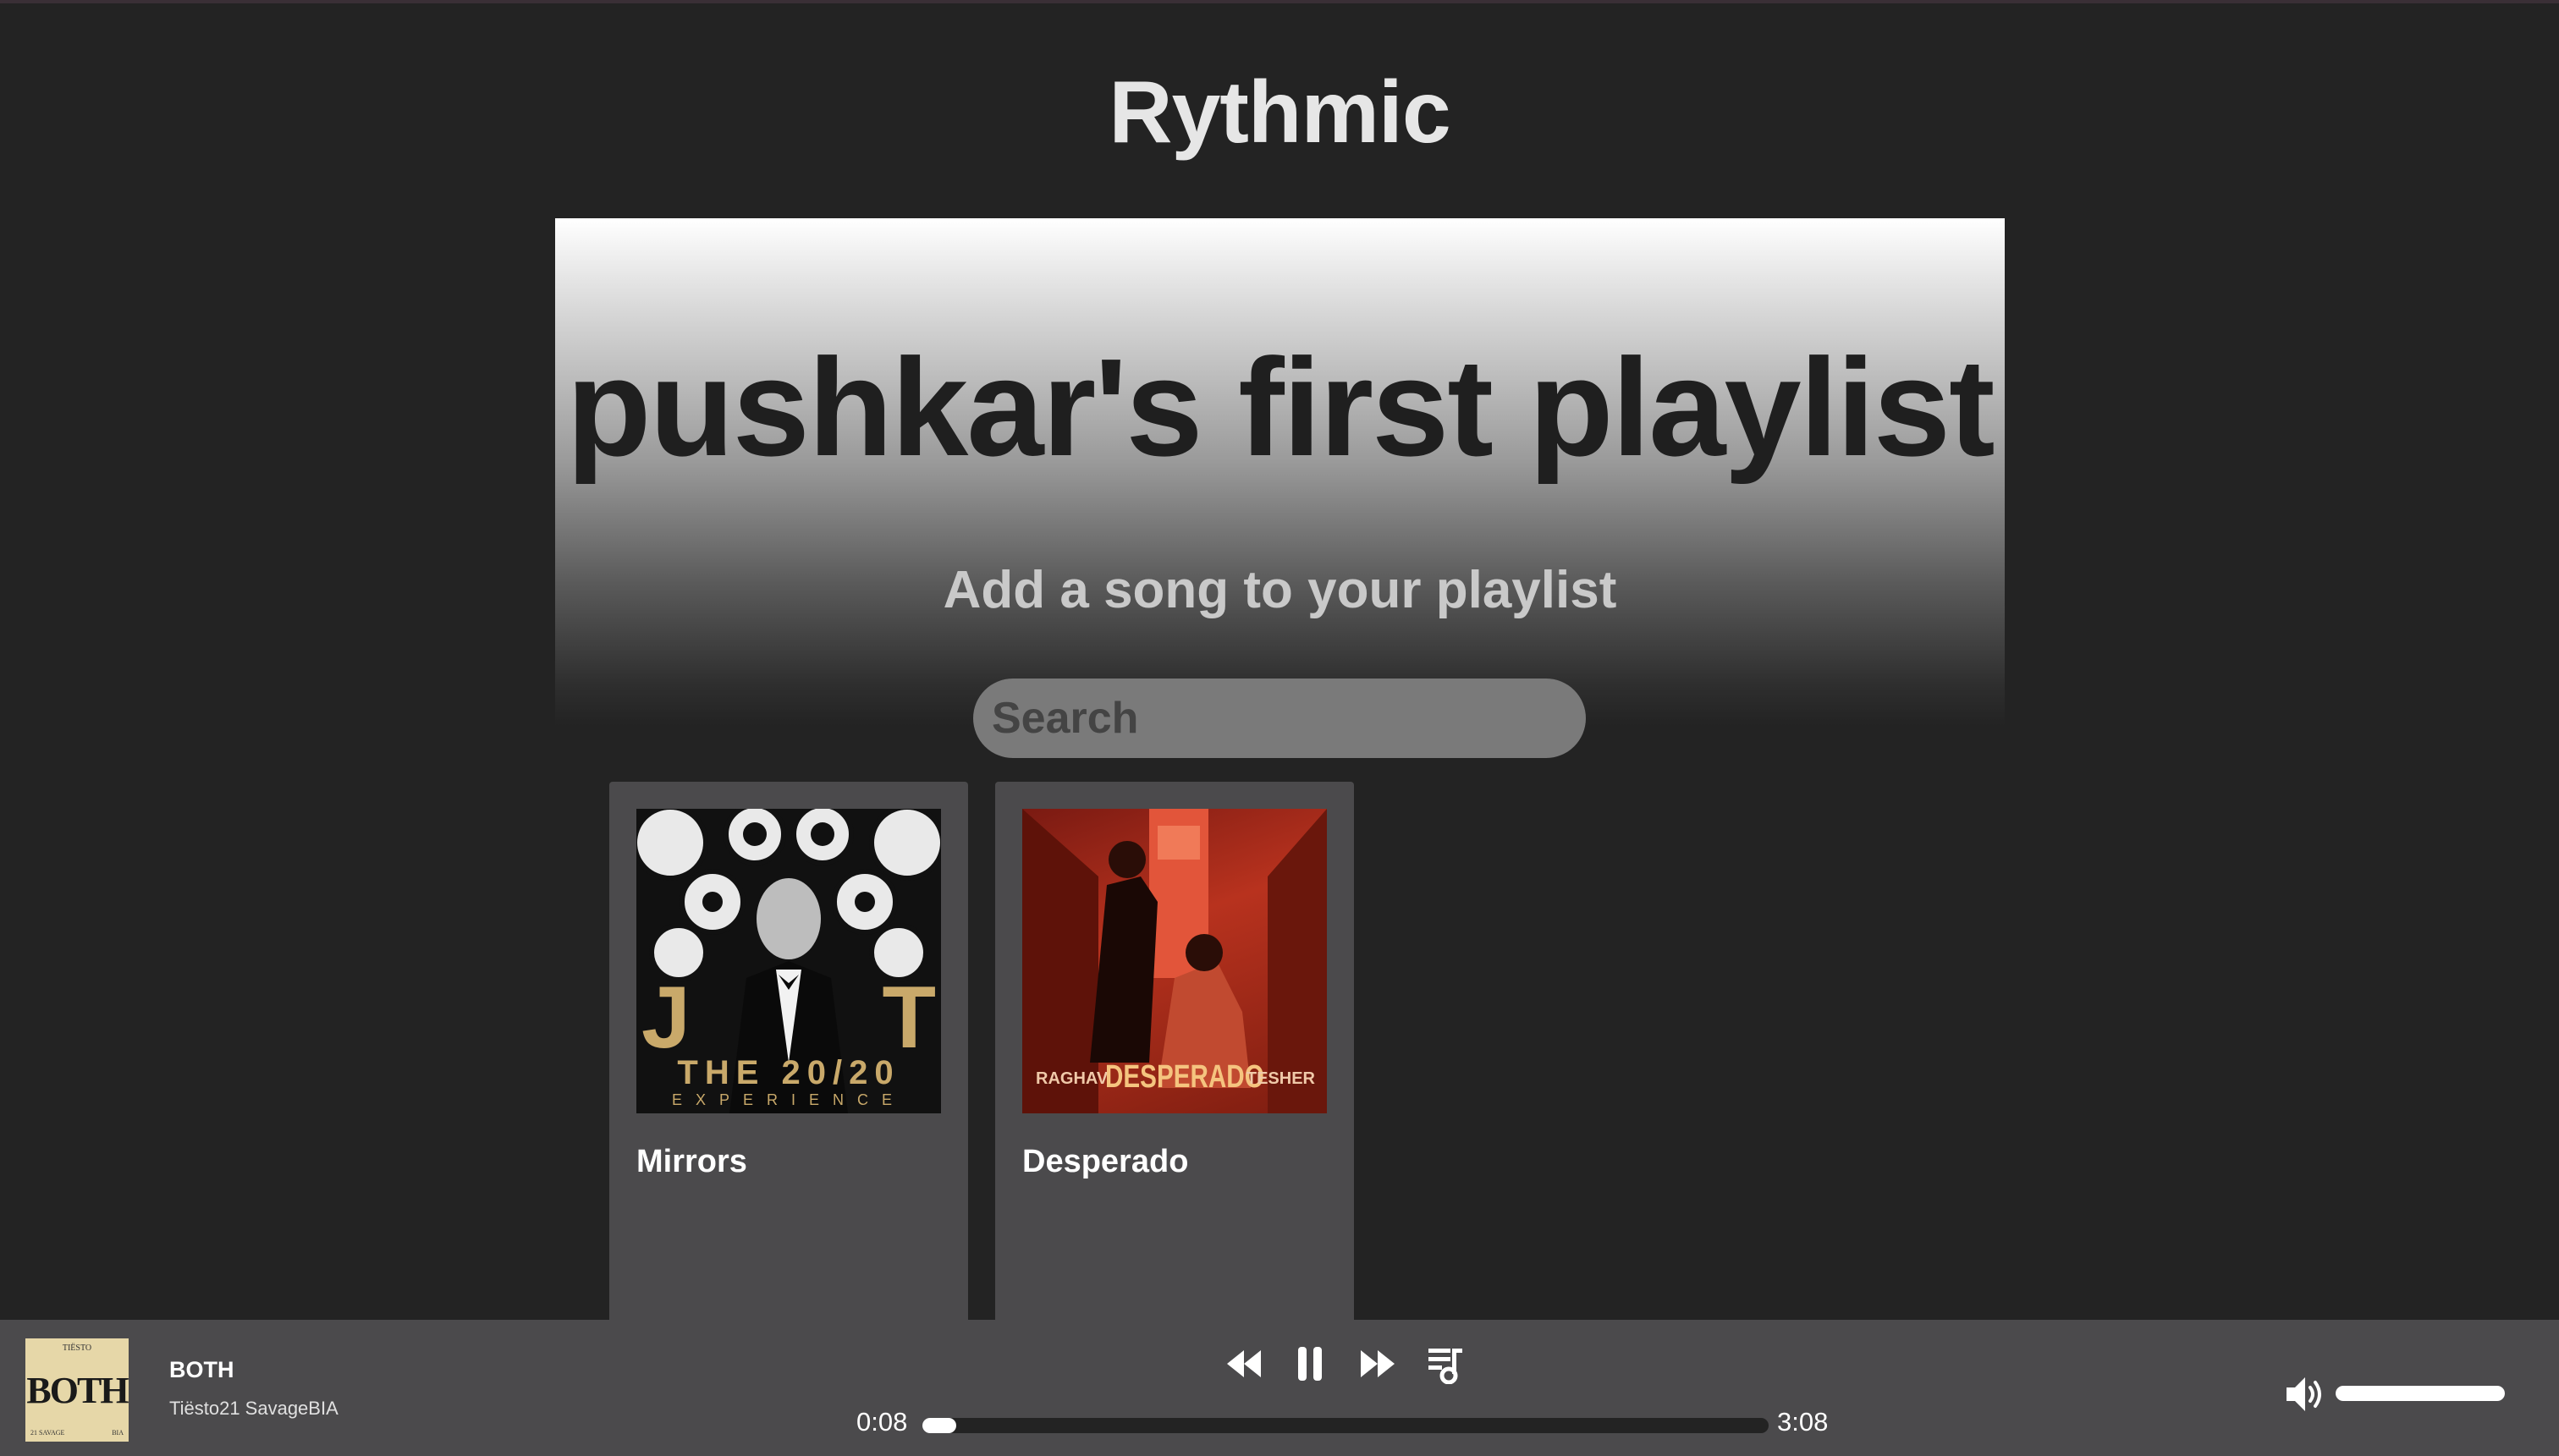 The image size is (2559, 1456). What do you see at coordinates (201, 1370) in the screenshot?
I see `now-playing-title: BOTH` at bounding box center [201, 1370].